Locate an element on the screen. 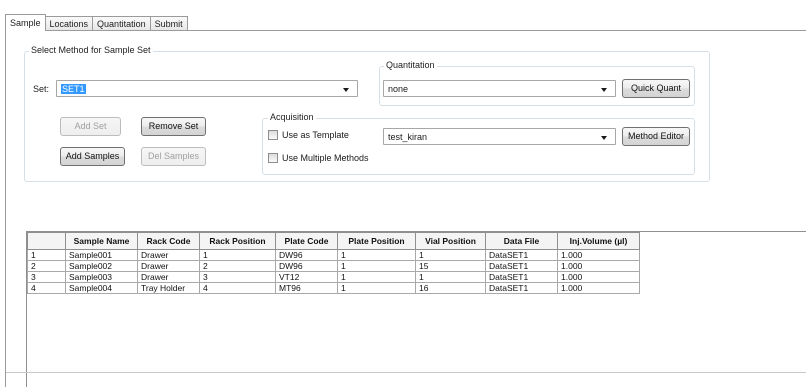  method-group-label: Select Method for Sample Set is located at coordinates (91, 50).